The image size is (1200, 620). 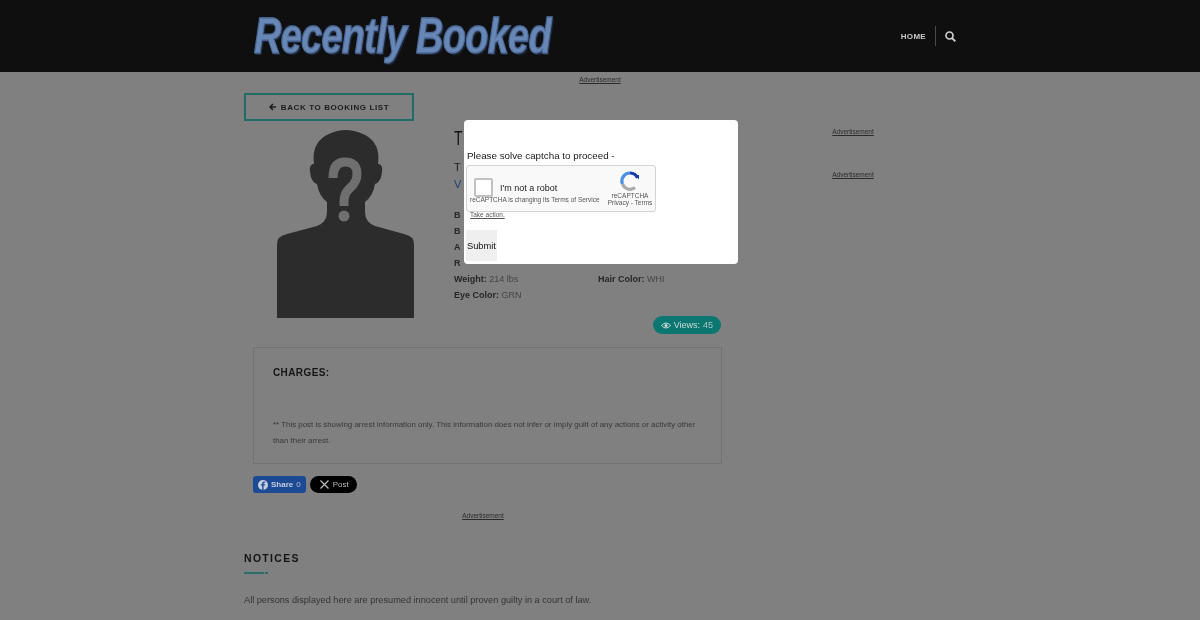 What do you see at coordinates (302, 373) in the screenshot?
I see `charges-heading: CHARGES:` at bounding box center [302, 373].